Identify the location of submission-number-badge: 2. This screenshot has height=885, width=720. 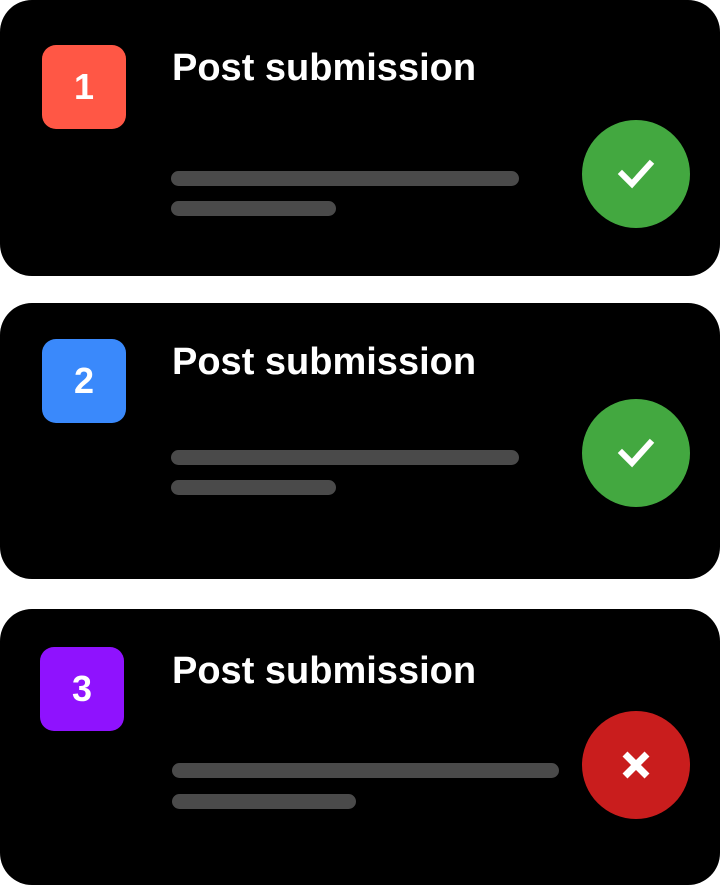
(84, 381).